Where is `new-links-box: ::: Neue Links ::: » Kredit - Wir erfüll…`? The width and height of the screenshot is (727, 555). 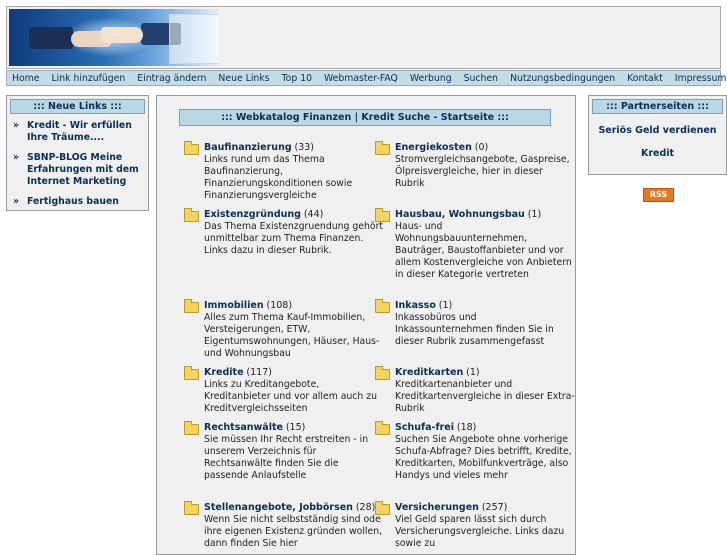 new-links-box: ::: Neue Links ::: » Kredit - Wir erfüll… is located at coordinates (77, 153).